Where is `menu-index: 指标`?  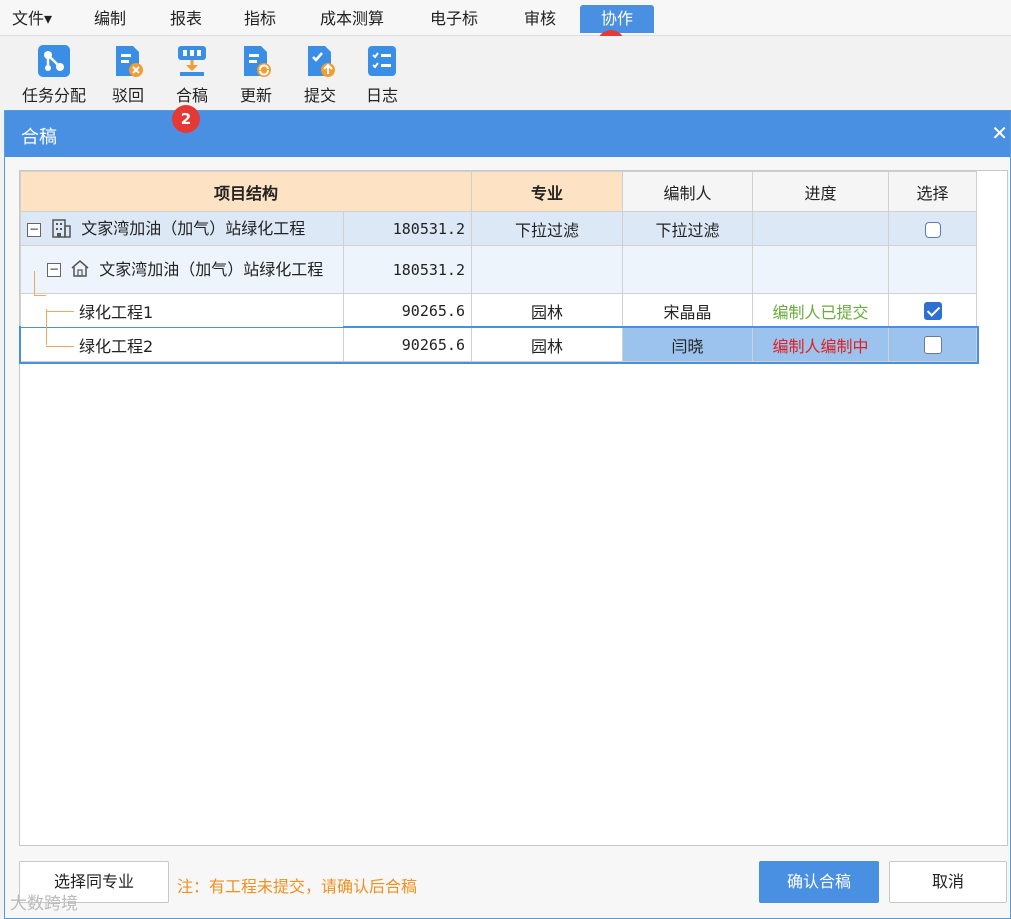
menu-index: 指标 is located at coordinates (260, 19).